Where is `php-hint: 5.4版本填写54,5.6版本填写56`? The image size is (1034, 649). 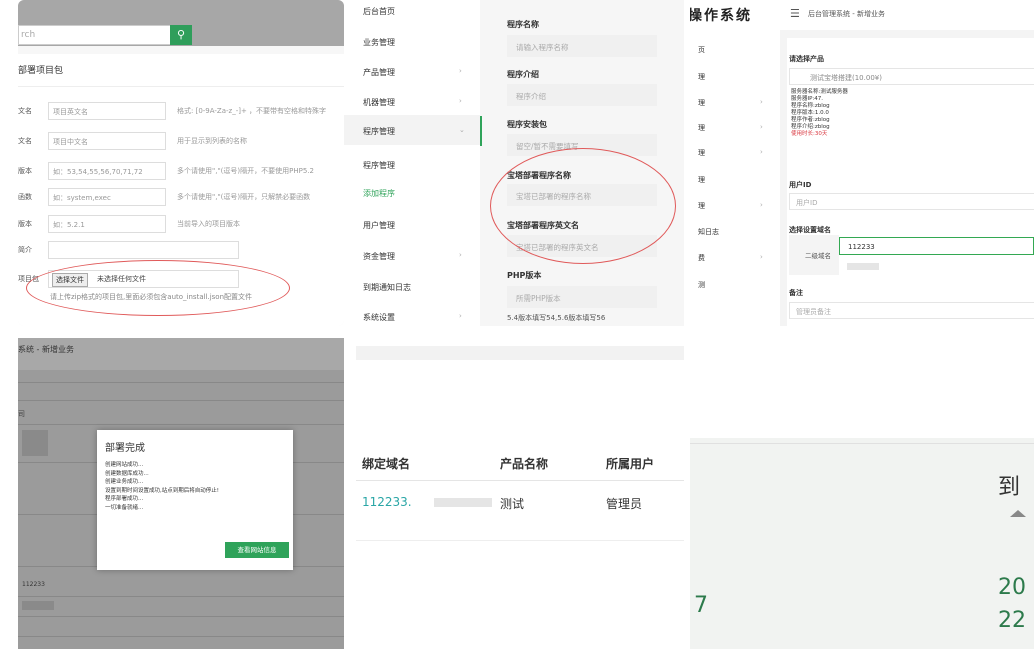
php-hint: 5.4版本填写54,5.6版本填写56 is located at coordinates (556, 318).